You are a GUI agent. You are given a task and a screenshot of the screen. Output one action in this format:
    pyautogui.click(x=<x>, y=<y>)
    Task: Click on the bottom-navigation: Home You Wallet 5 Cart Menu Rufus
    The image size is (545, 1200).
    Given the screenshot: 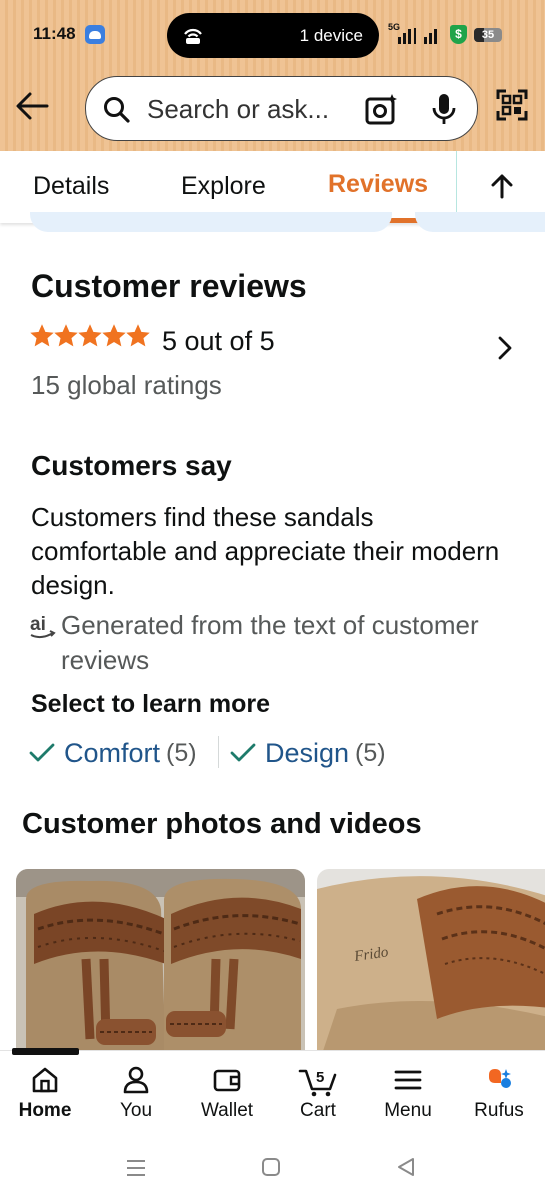 What is the action you would take?
    pyautogui.click(x=272, y=1092)
    